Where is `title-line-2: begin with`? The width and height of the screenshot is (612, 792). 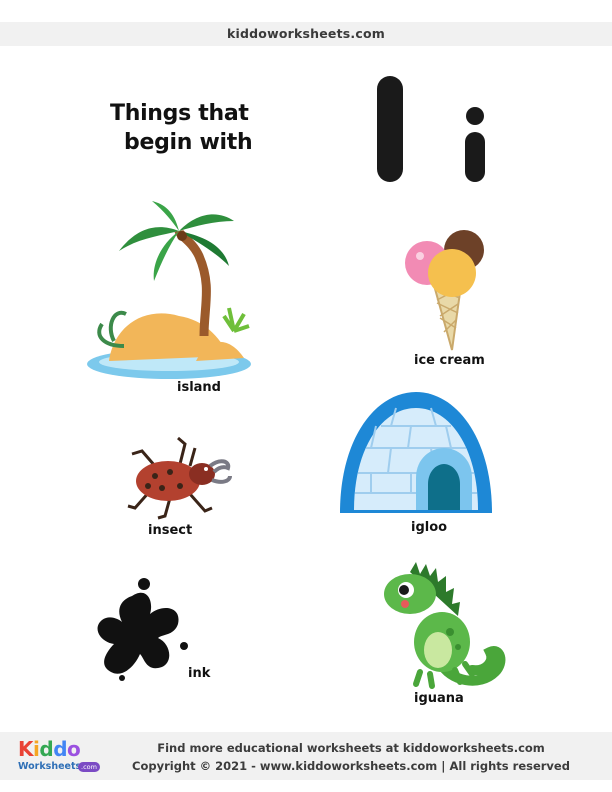 title-line-2: begin with is located at coordinates (188, 142).